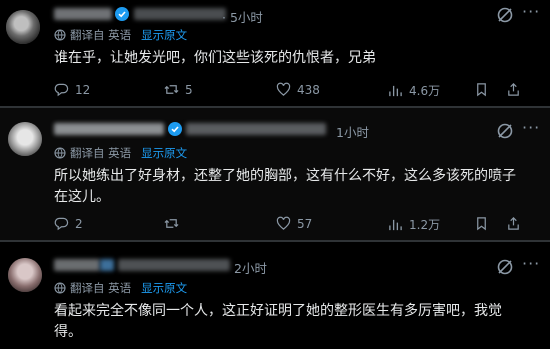  Describe the element at coordinates (308, 89) in the screenshot. I see `like-count: 438` at that location.